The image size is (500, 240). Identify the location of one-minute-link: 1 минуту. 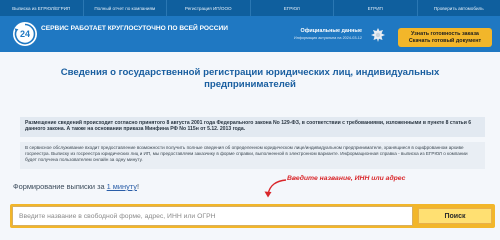
(122, 186).